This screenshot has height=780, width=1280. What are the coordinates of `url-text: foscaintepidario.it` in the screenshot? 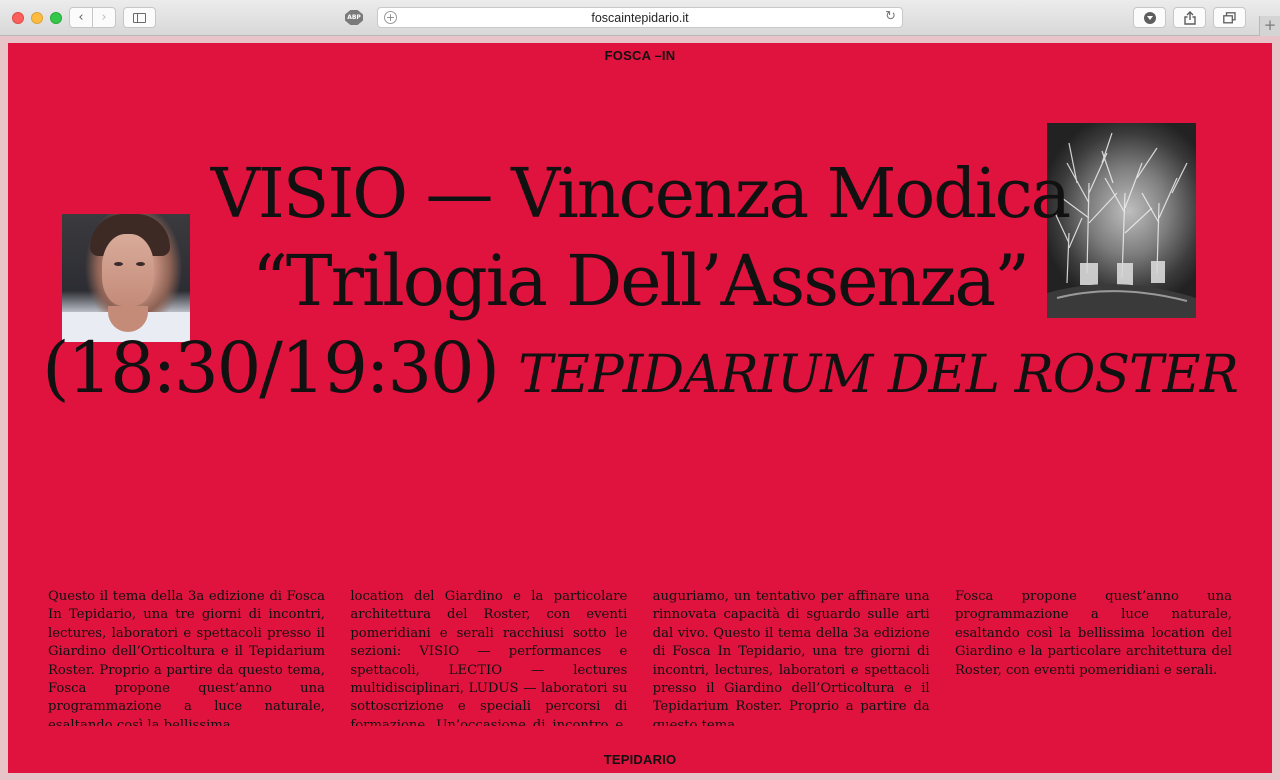 It's located at (640, 17).